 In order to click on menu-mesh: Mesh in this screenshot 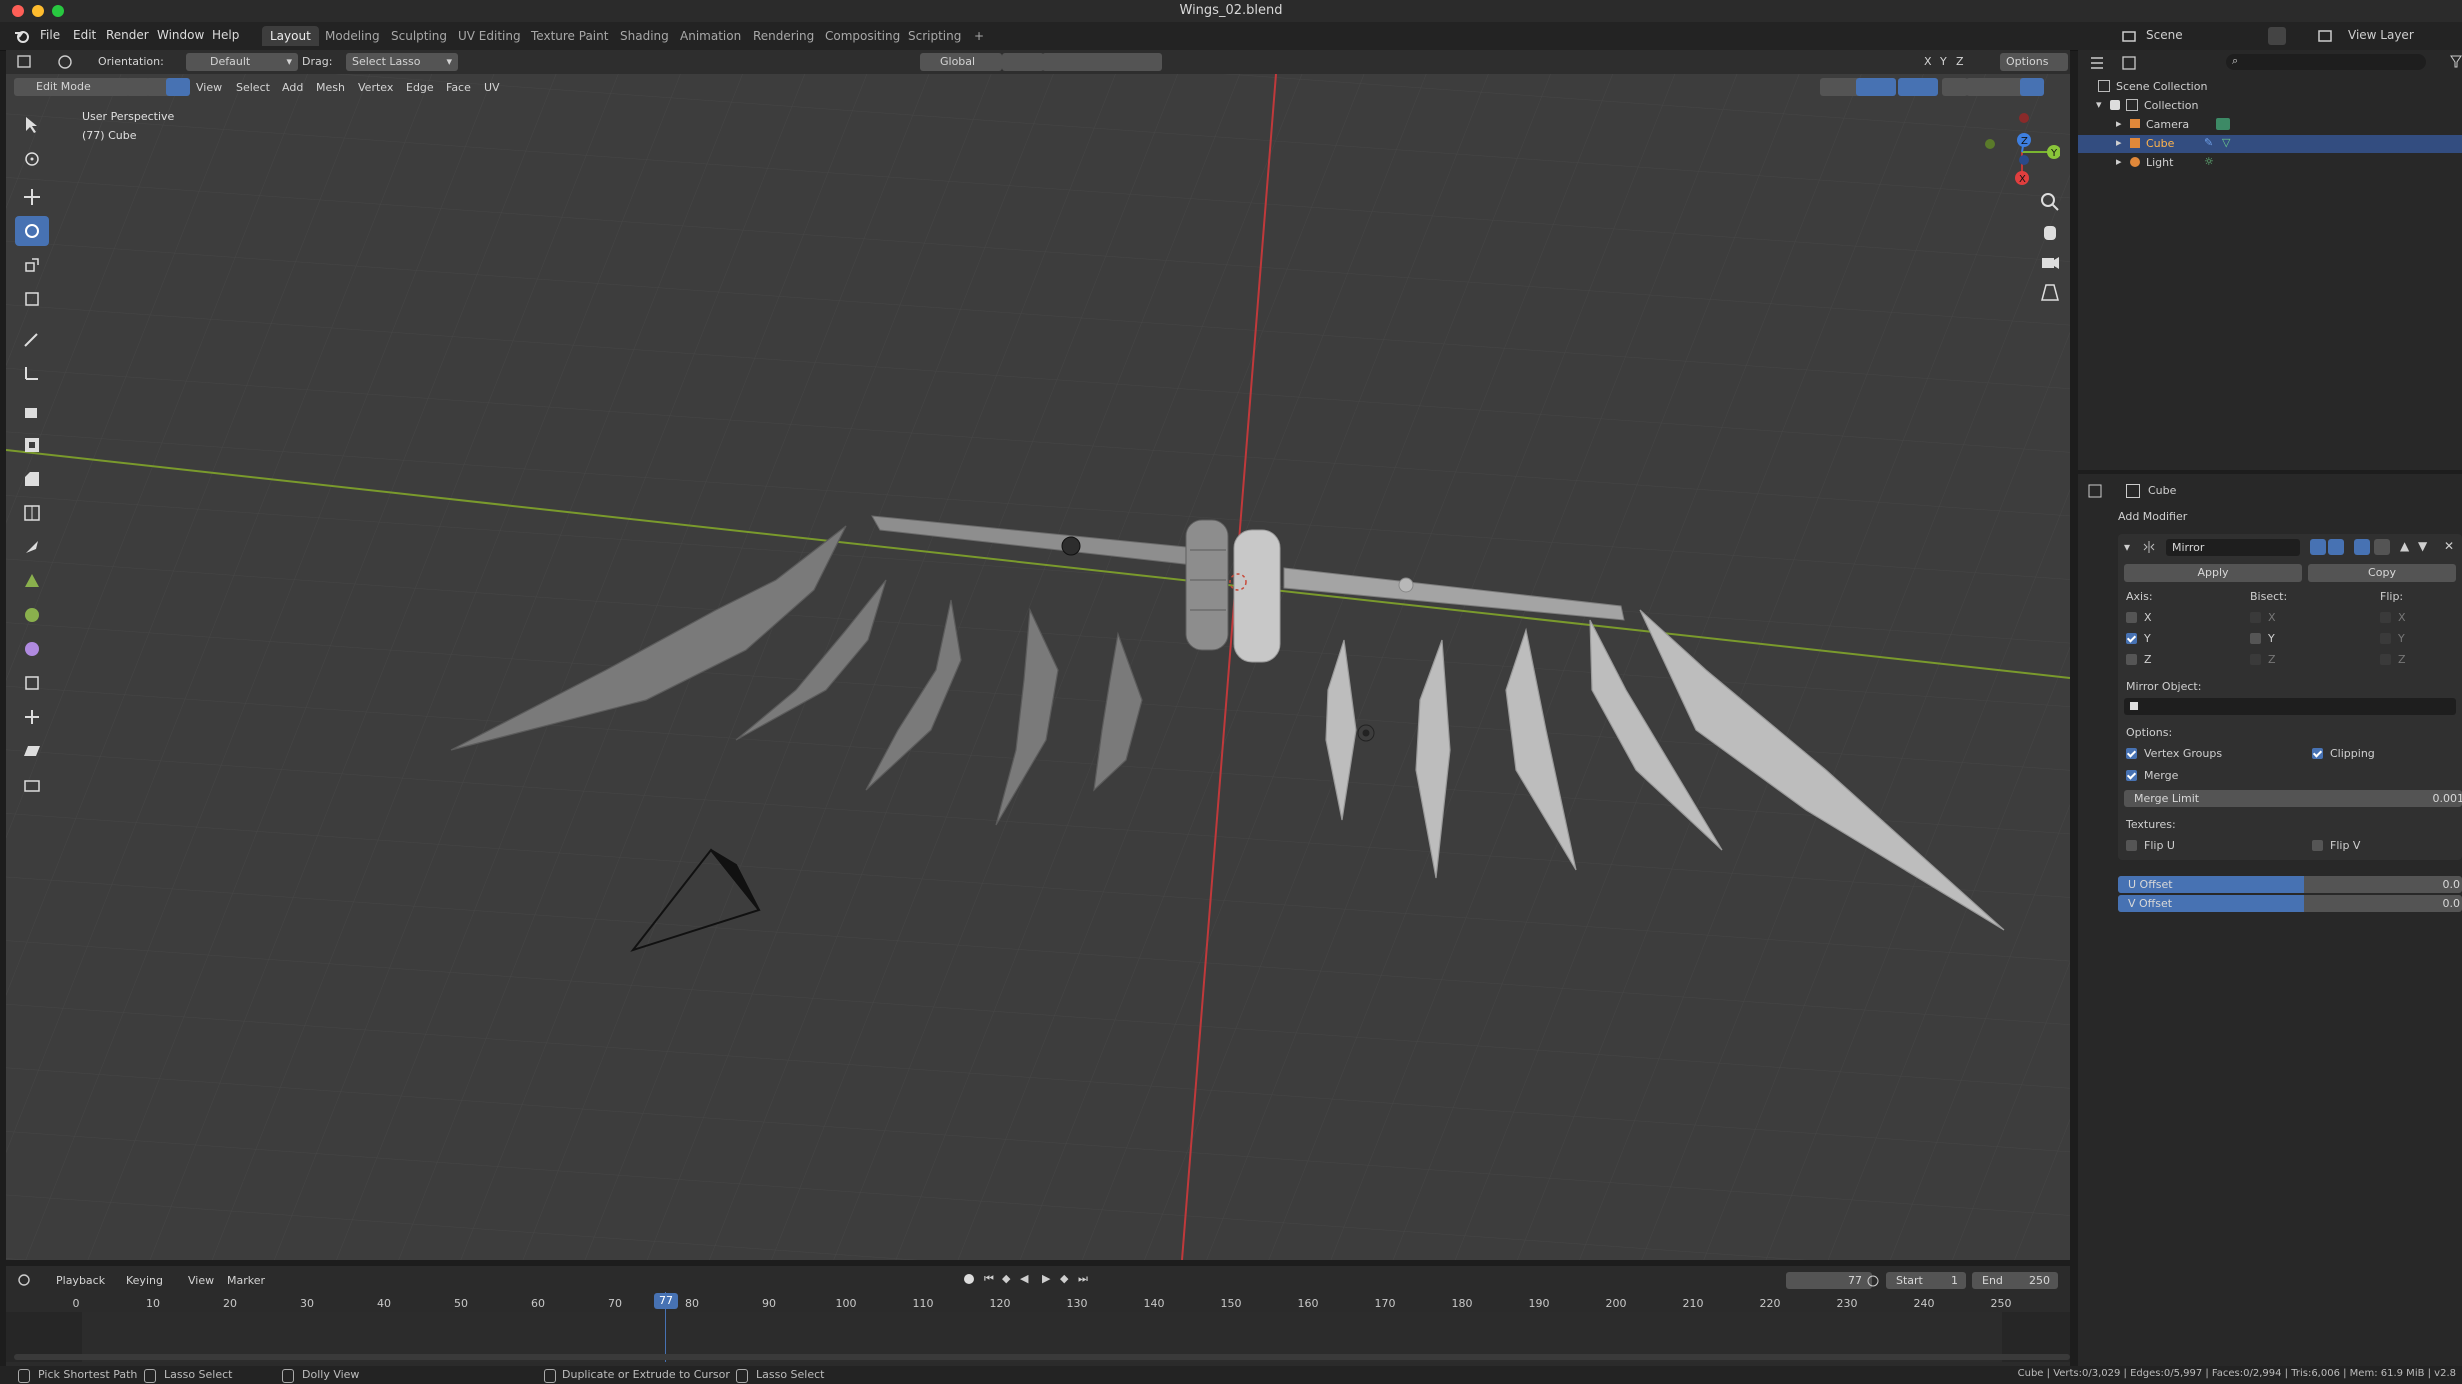, I will do `click(330, 87)`.